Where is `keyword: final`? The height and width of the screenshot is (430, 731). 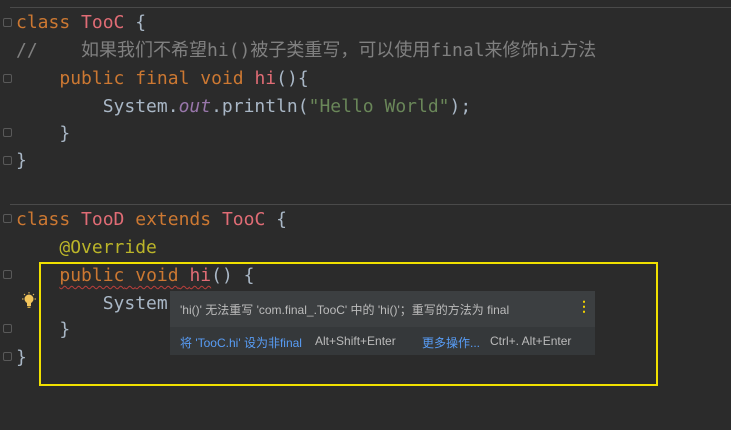
keyword: final is located at coordinates (162, 78).